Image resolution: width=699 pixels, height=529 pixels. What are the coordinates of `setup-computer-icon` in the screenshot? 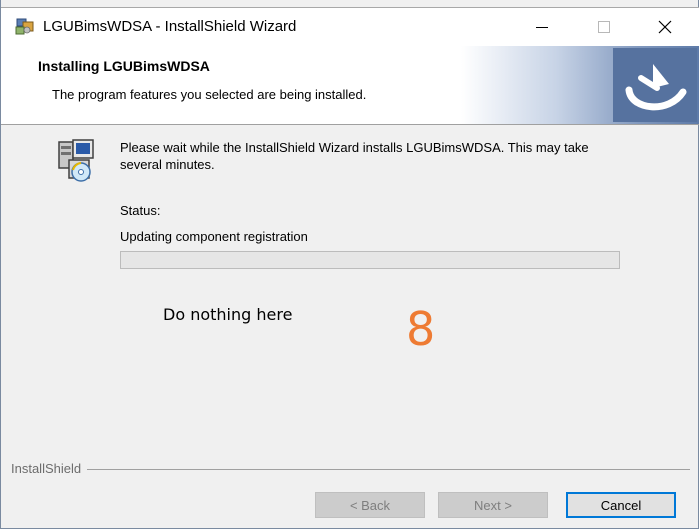 It's located at (76, 160).